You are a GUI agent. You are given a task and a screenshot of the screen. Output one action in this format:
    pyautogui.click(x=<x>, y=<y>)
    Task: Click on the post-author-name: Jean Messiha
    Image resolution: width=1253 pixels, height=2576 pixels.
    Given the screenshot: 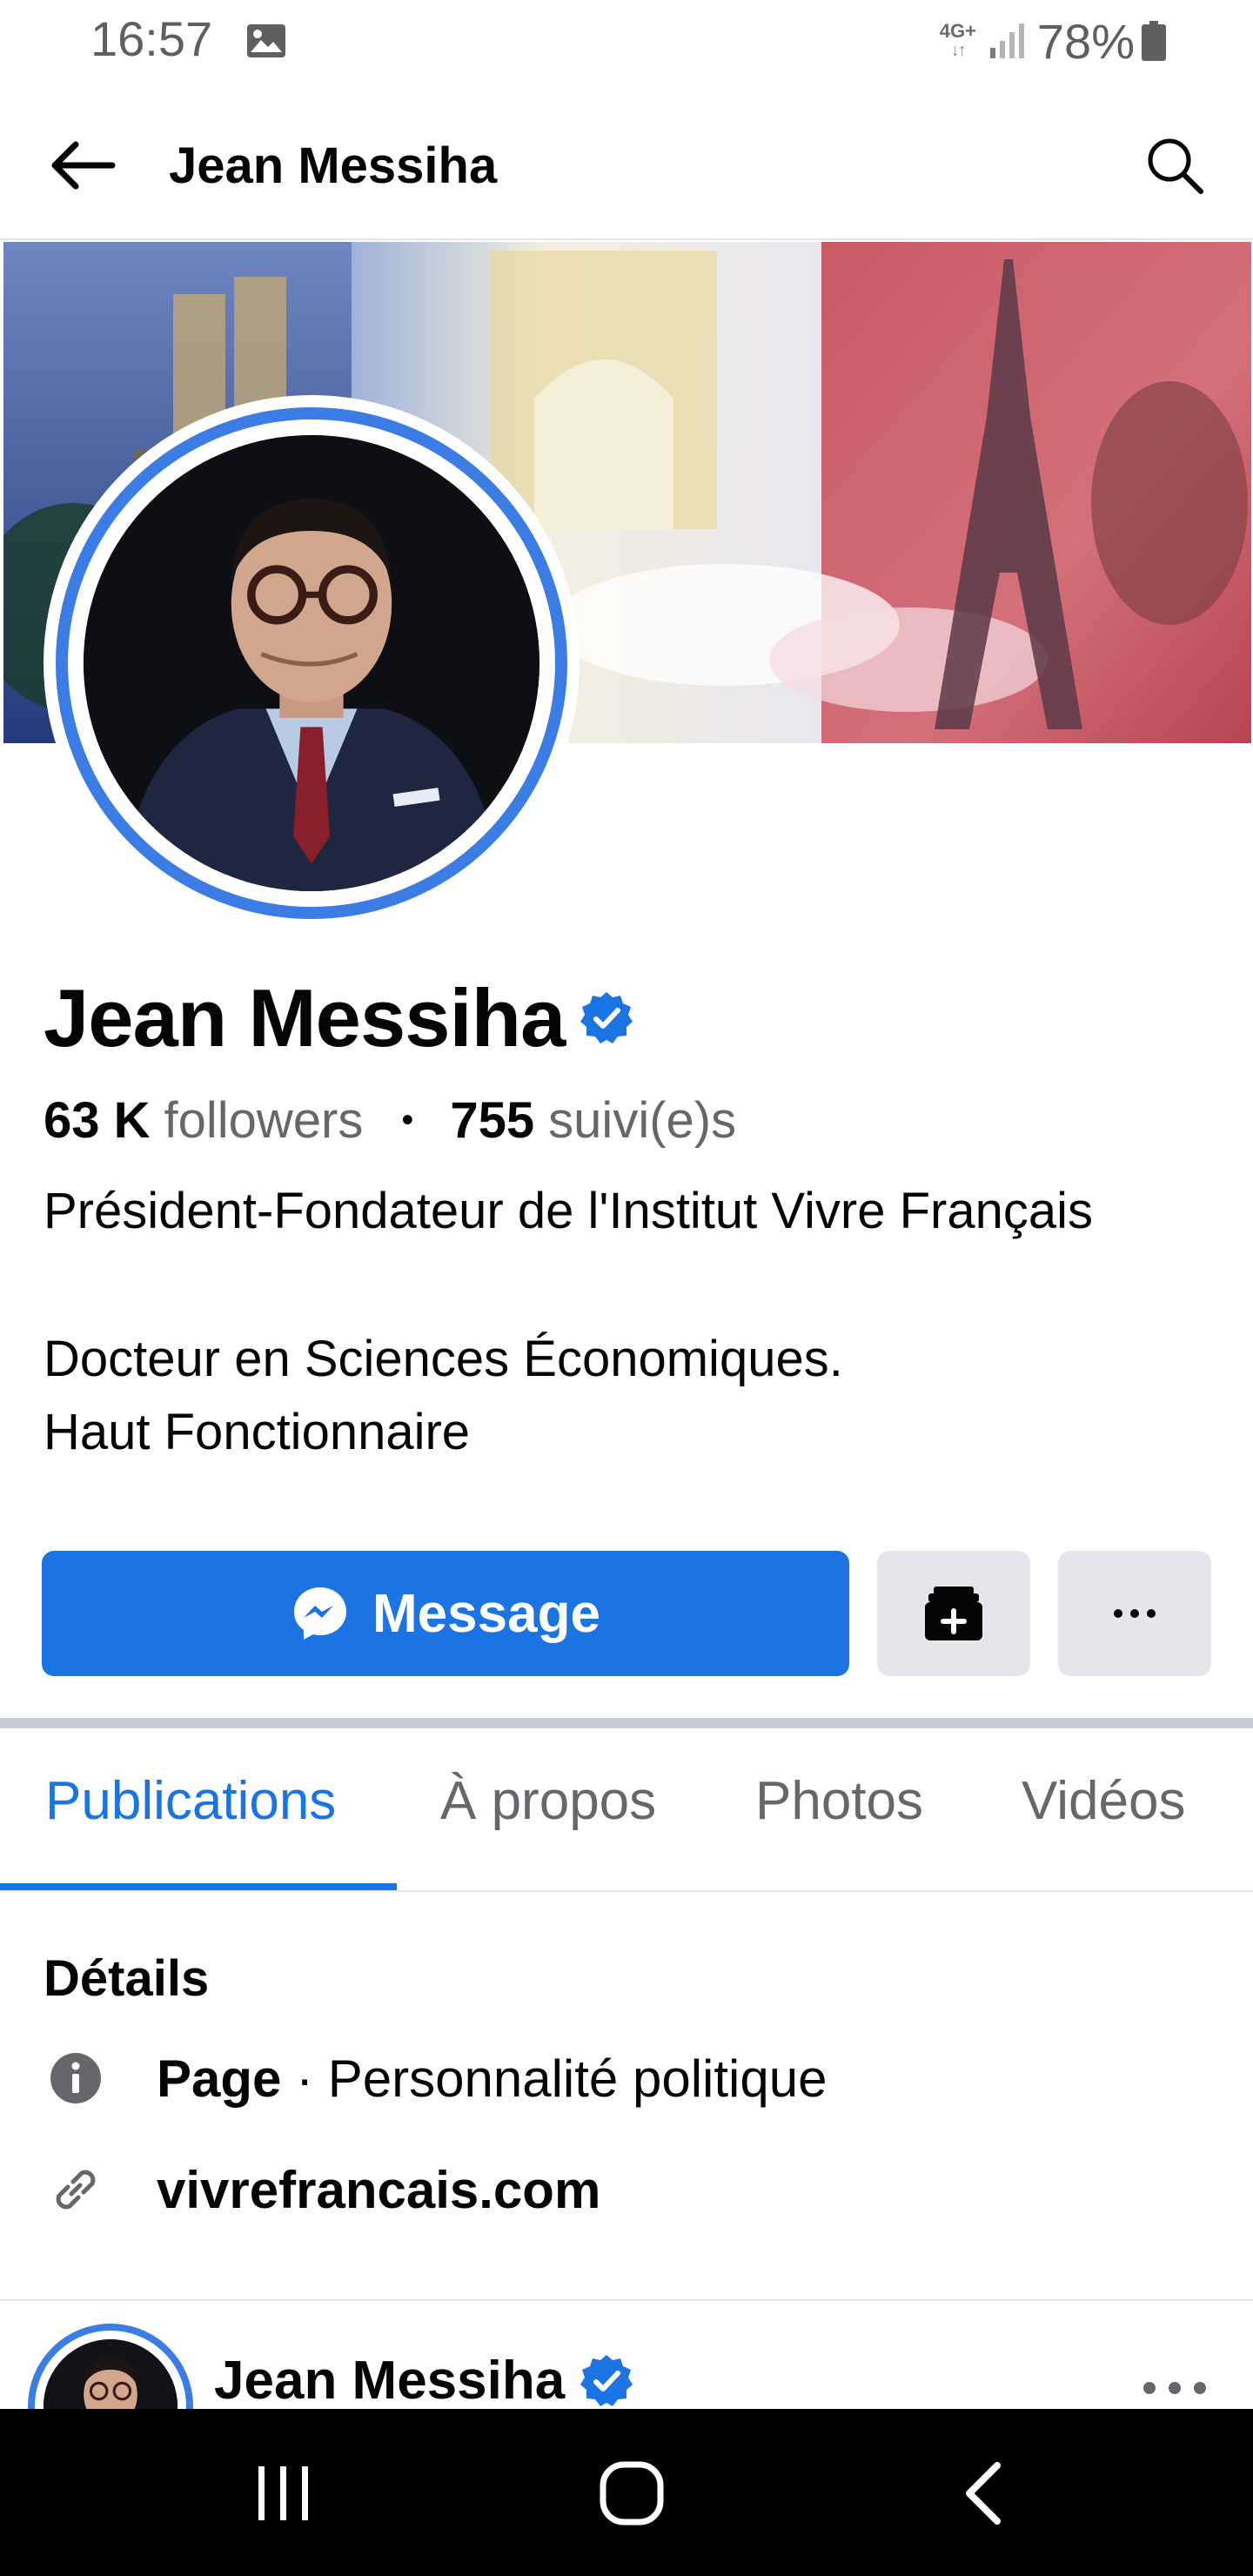 What is the action you would take?
    pyautogui.click(x=390, y=2381)
    